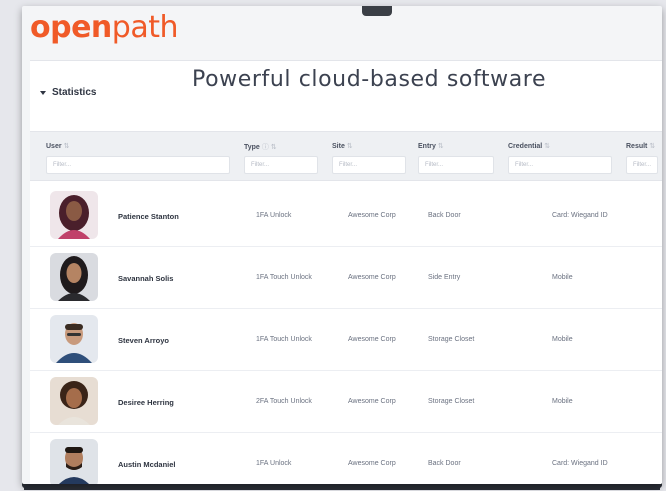 This screenshot has height=491, width=666. Describe the element at coordinates (252, 147) in the screenshot. I see `column-label: Type` at that location.